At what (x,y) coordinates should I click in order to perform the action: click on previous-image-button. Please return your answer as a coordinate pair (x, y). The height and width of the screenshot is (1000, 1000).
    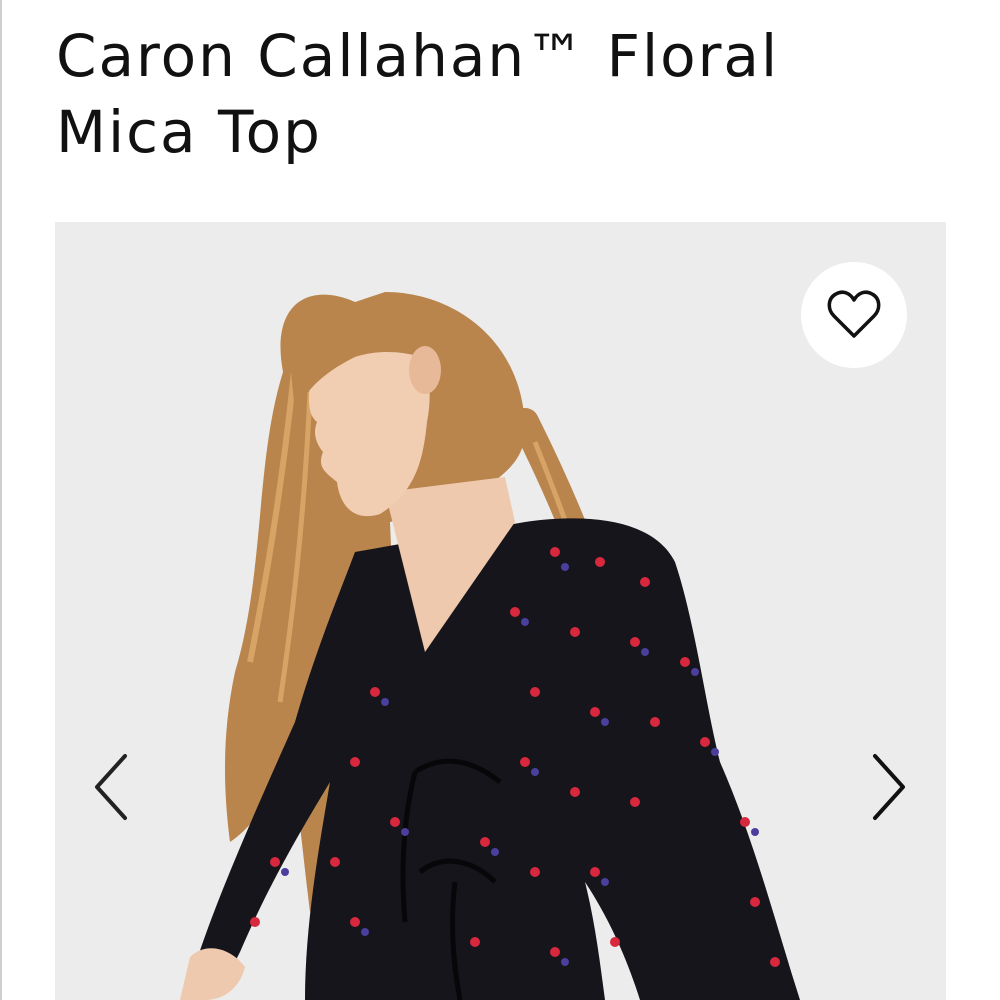
    Looking at the image, I should click on (111, 787).